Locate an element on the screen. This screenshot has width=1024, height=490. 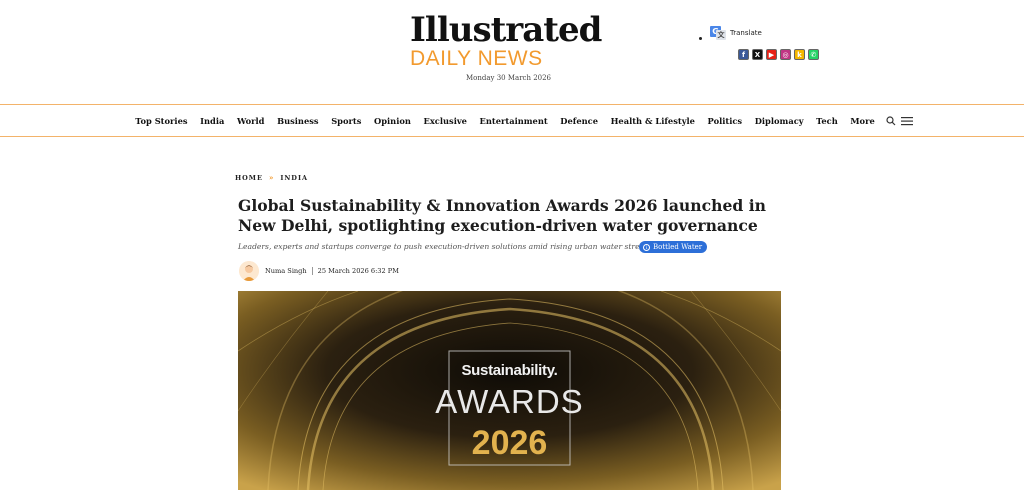
breadcrumb: HOME » INDIA is located at coordinates (271, 177).